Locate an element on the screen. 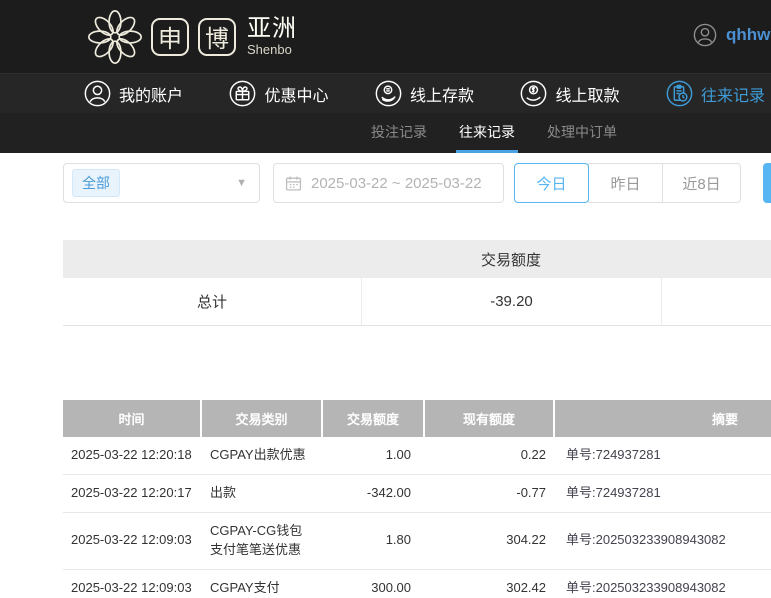  date-range-input: 2025-03-22 ~ 2025-03-22 is located at coordinates (388, 183).